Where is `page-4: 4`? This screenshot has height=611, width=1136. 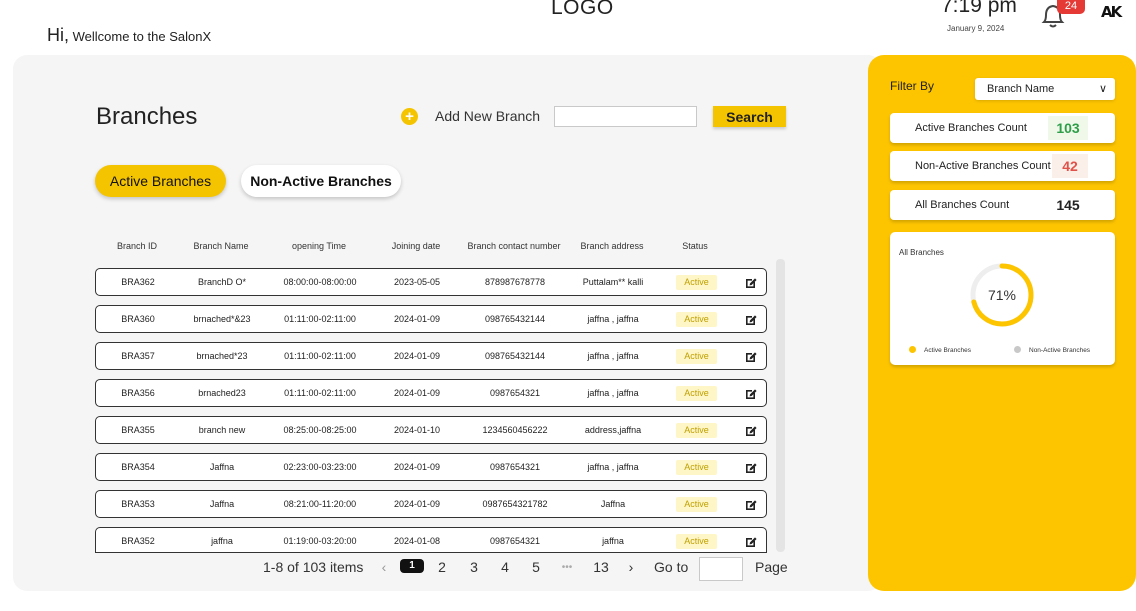
page-4: 4 is located at coordinates (505, 567).